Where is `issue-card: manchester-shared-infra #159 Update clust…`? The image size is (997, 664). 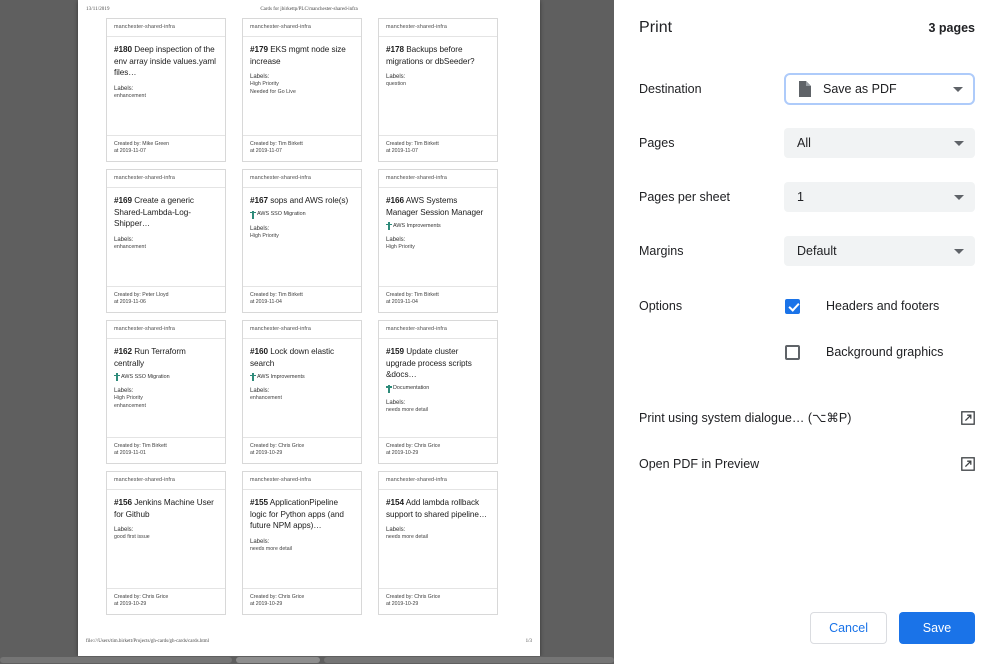
issue-card: manchester-shared-infra #159 Update clust… is located at coordinates (438, 392).